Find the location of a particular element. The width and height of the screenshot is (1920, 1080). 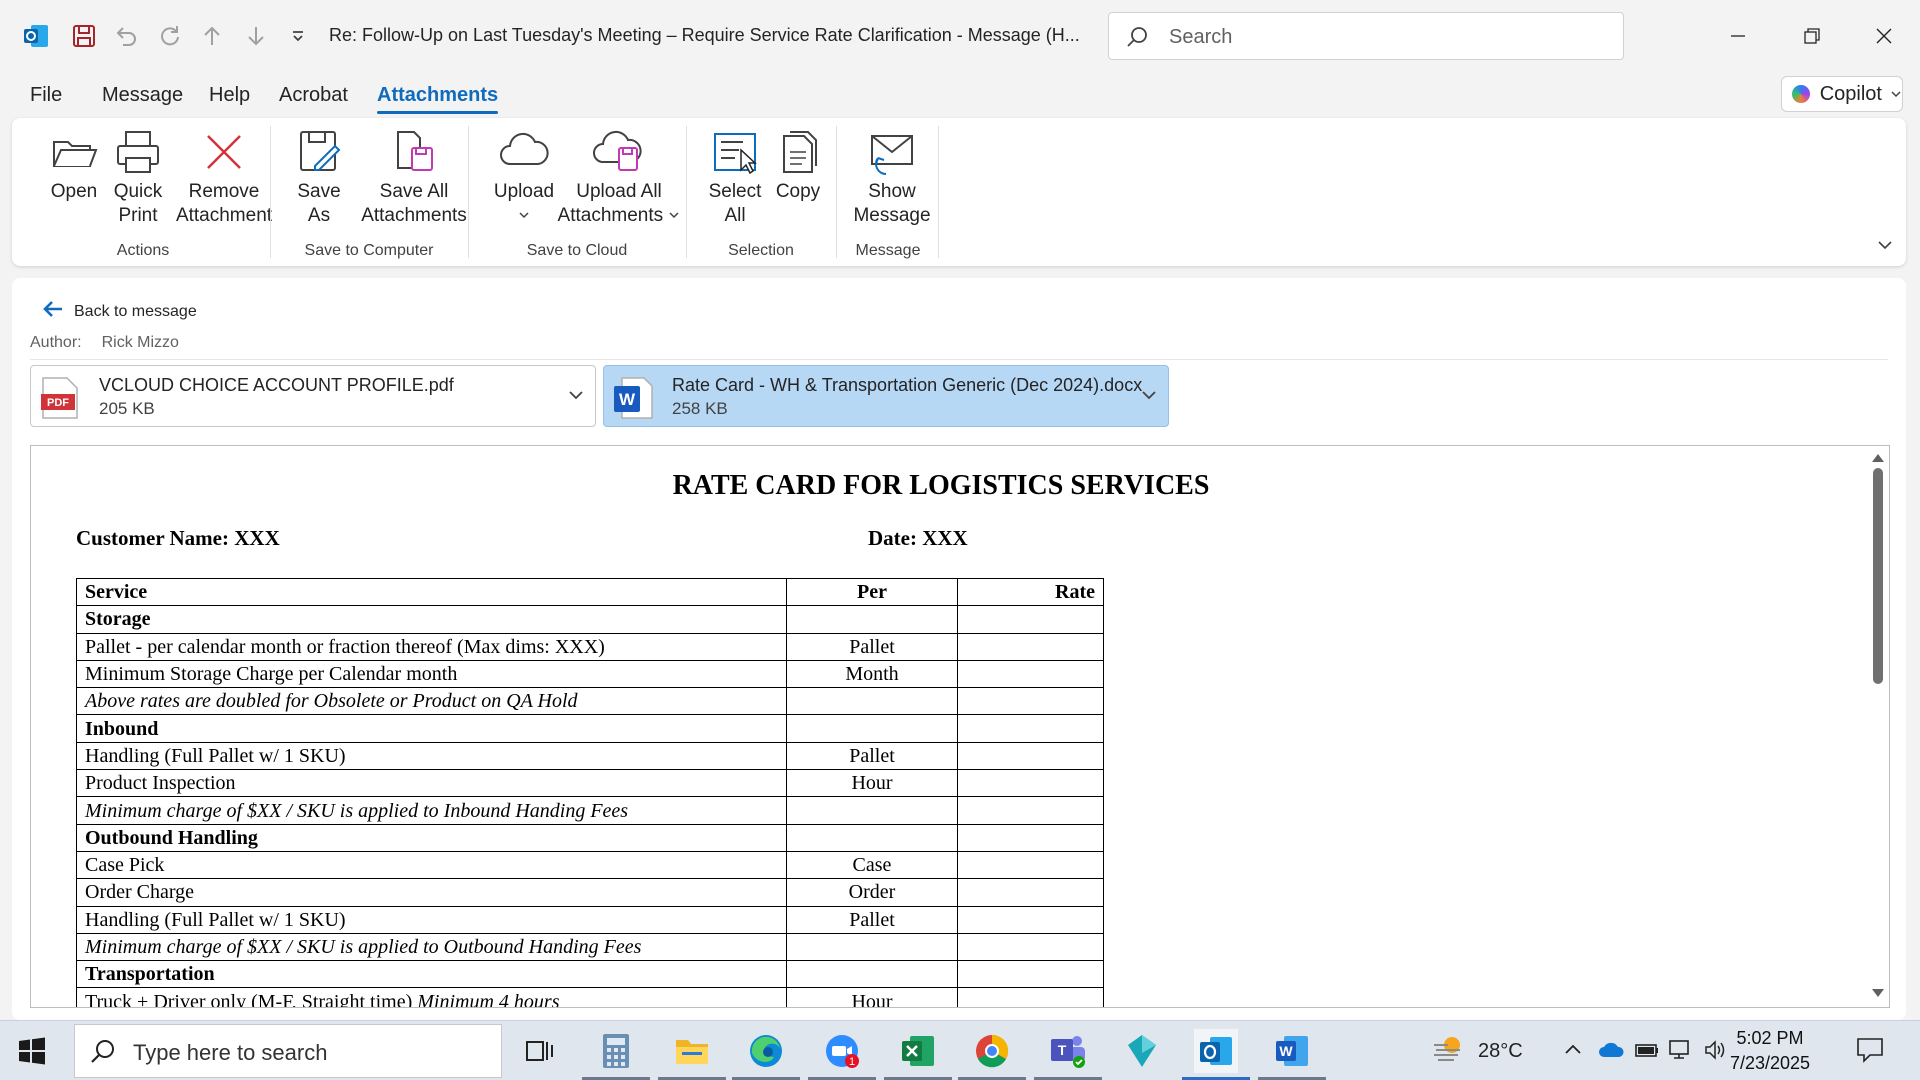

vertical-scrollbar is located at coordinates (1878, 726).